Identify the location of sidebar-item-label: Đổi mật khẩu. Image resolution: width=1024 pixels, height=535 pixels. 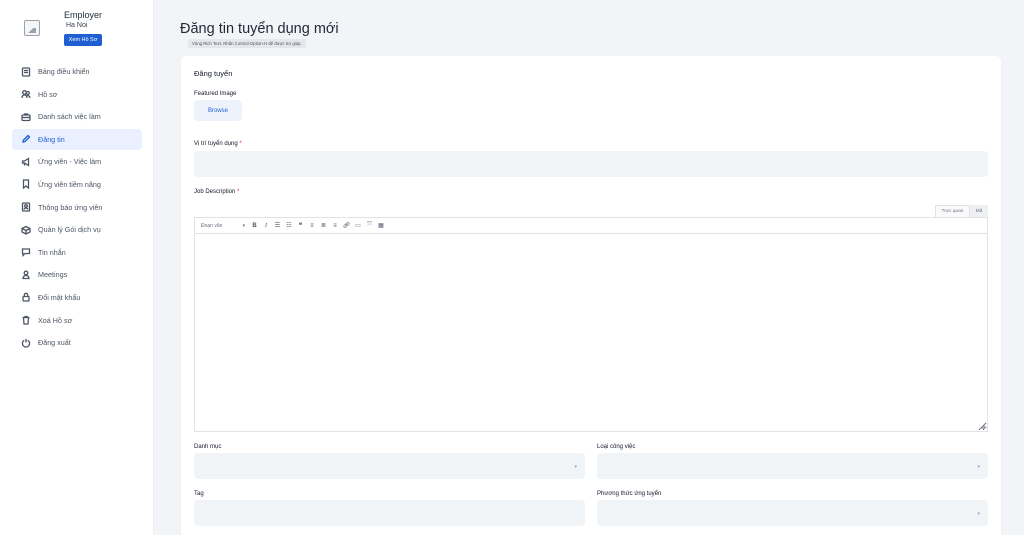
(59, 297).